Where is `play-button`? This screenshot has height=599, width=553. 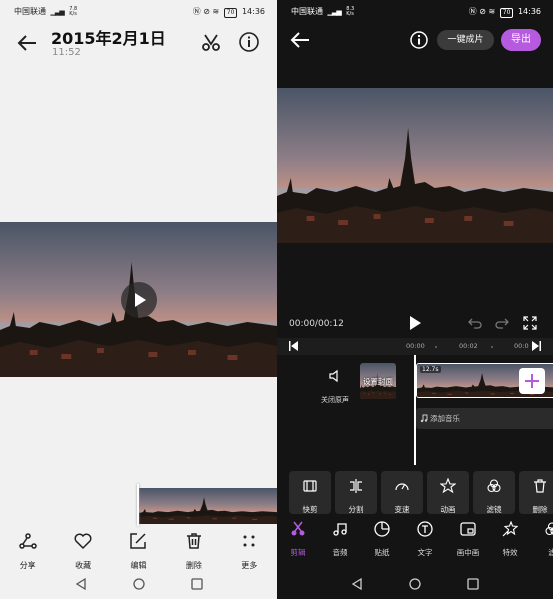 play-button is located at coordinates (139, 300).